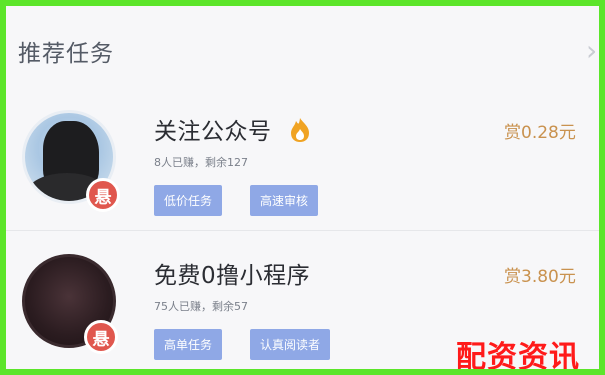  What do you see at coordinates (188, 344) in the screenshot?
I see `task-tag: 高单任务` at bounding box center [188, 344].